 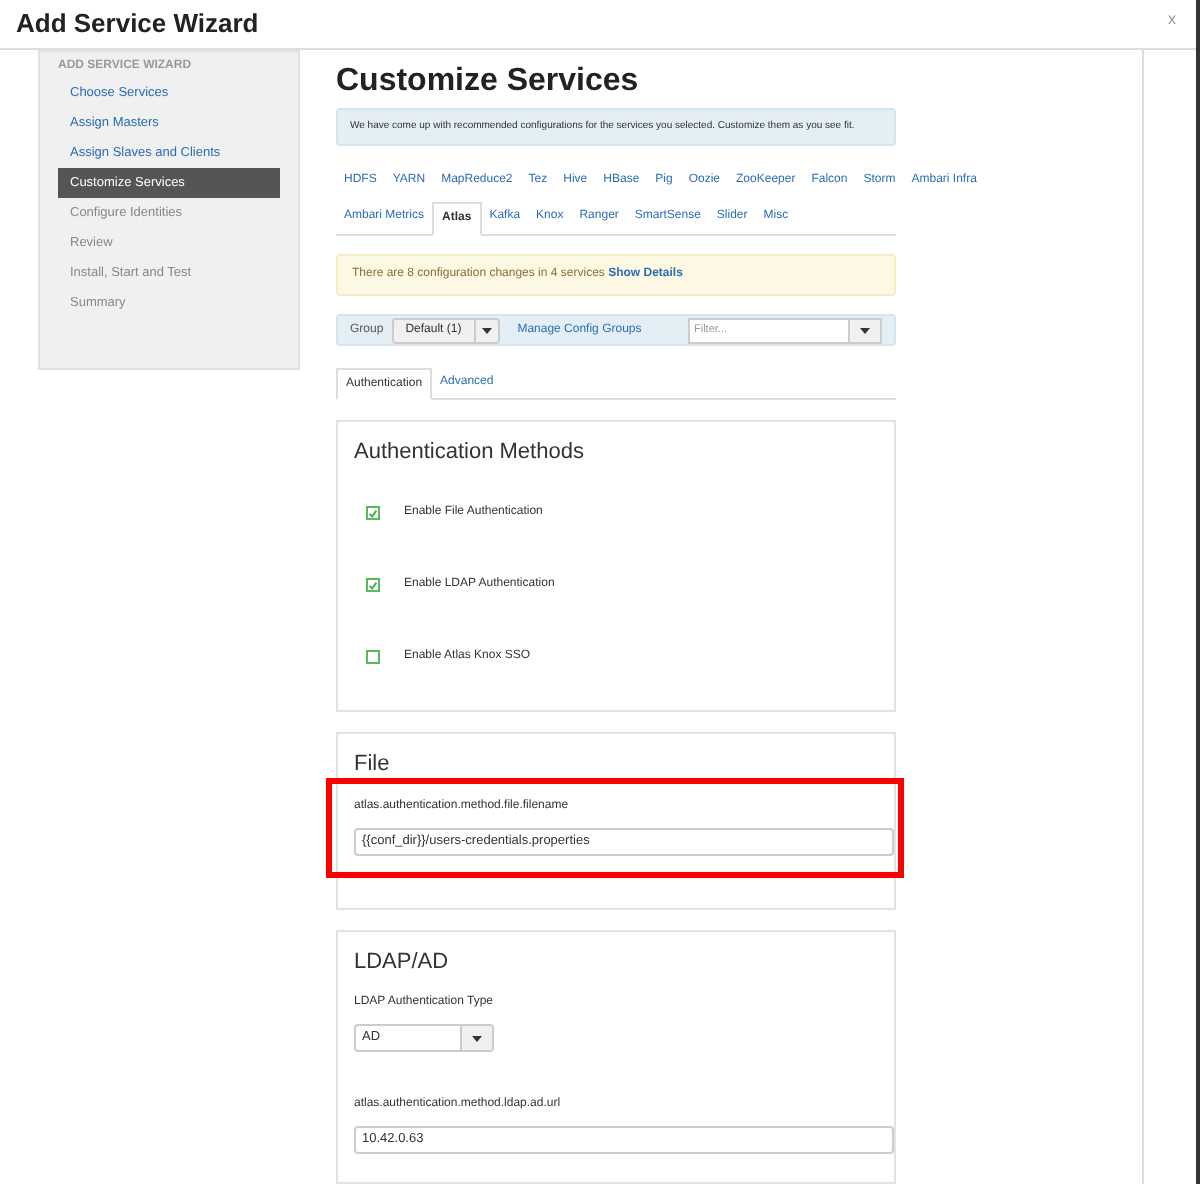 I want to click on section-title: Authentication Methods, so click(x=470, y=453).